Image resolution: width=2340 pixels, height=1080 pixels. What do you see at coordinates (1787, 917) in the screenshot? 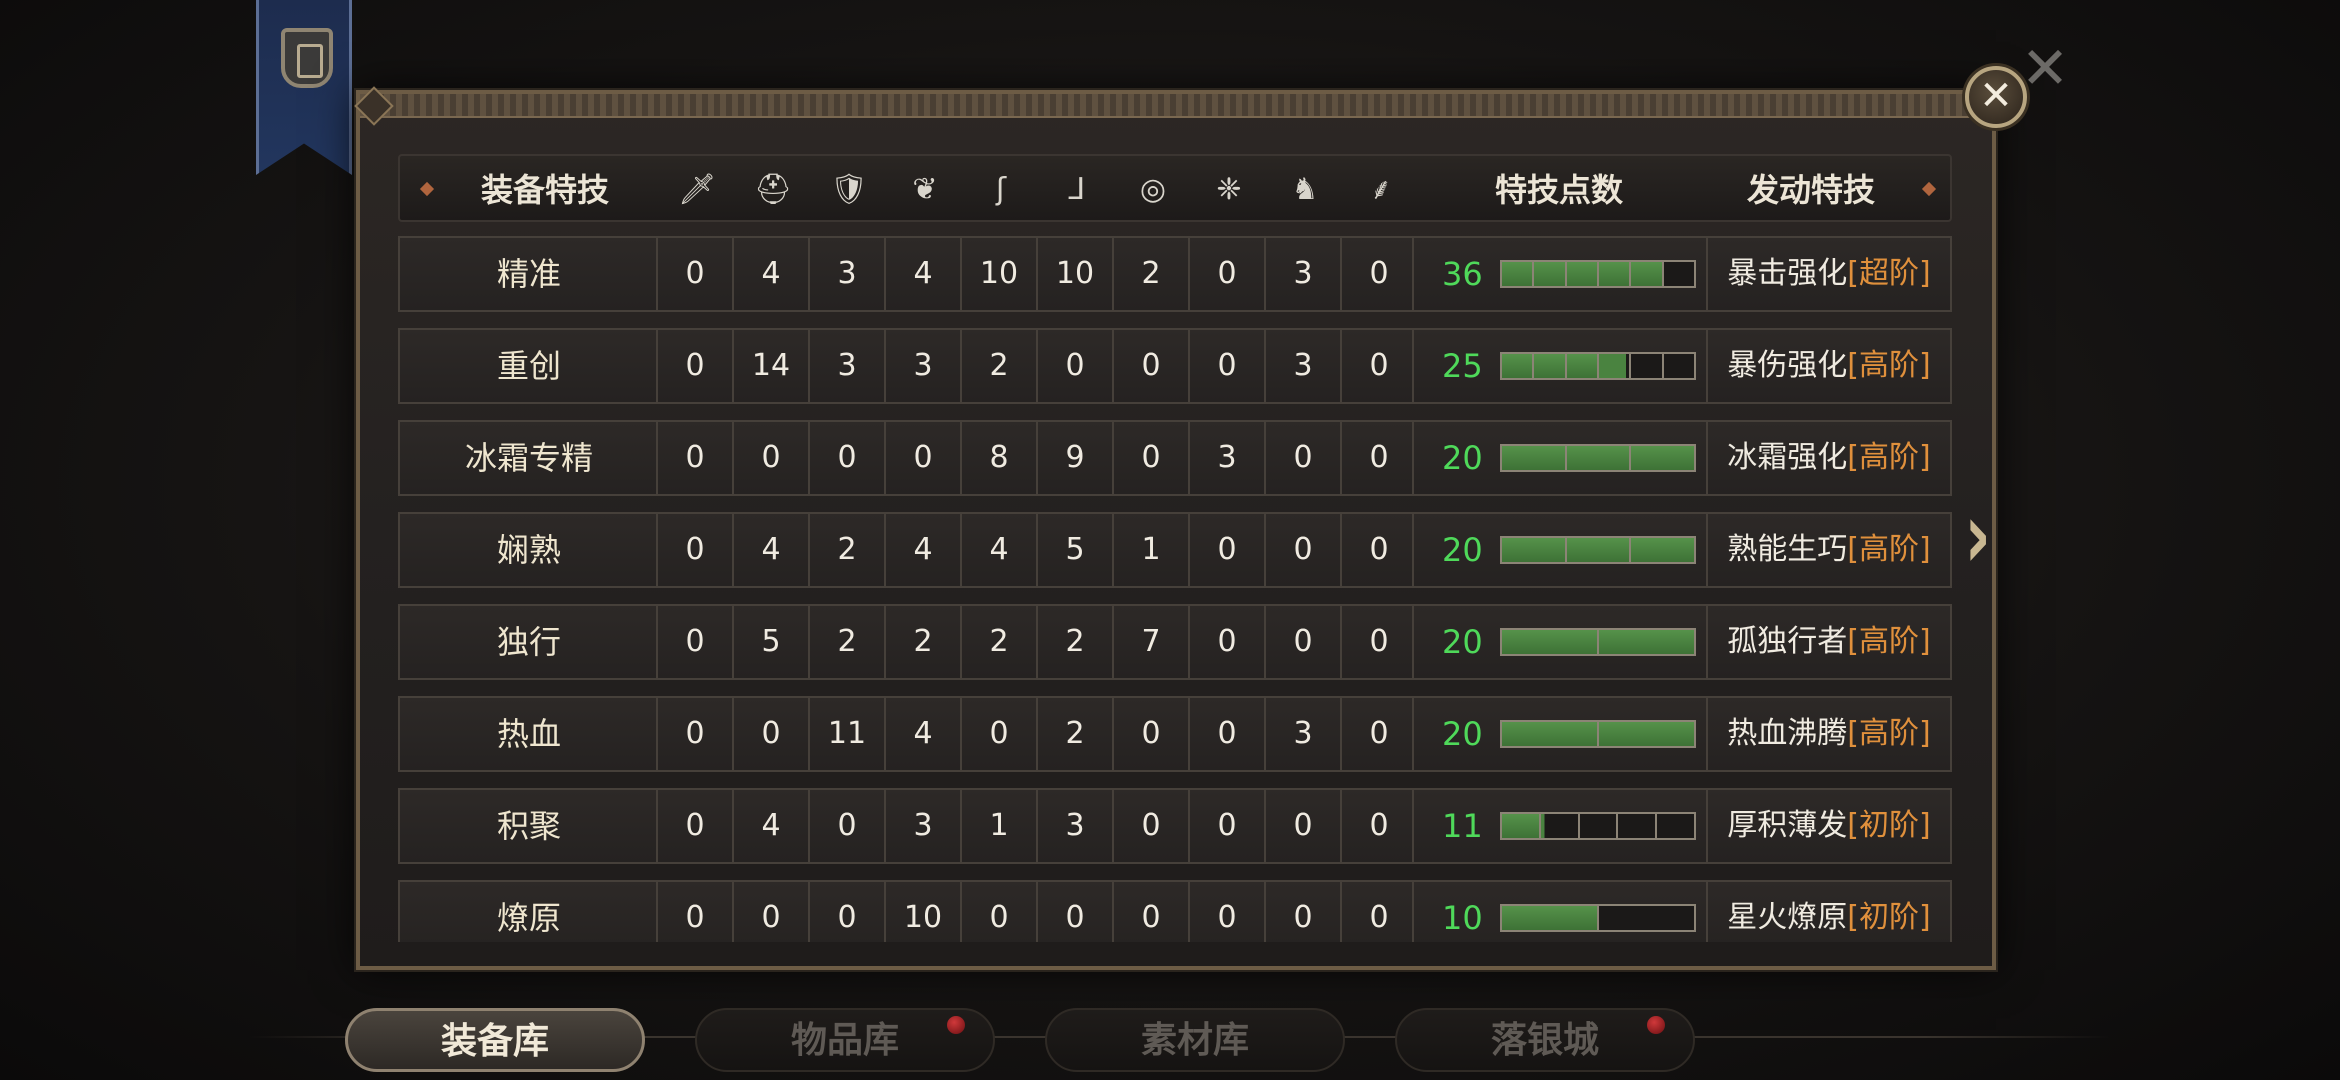
I see `active-skill-name: 星火燎原` at bounding box center [1787, 917].